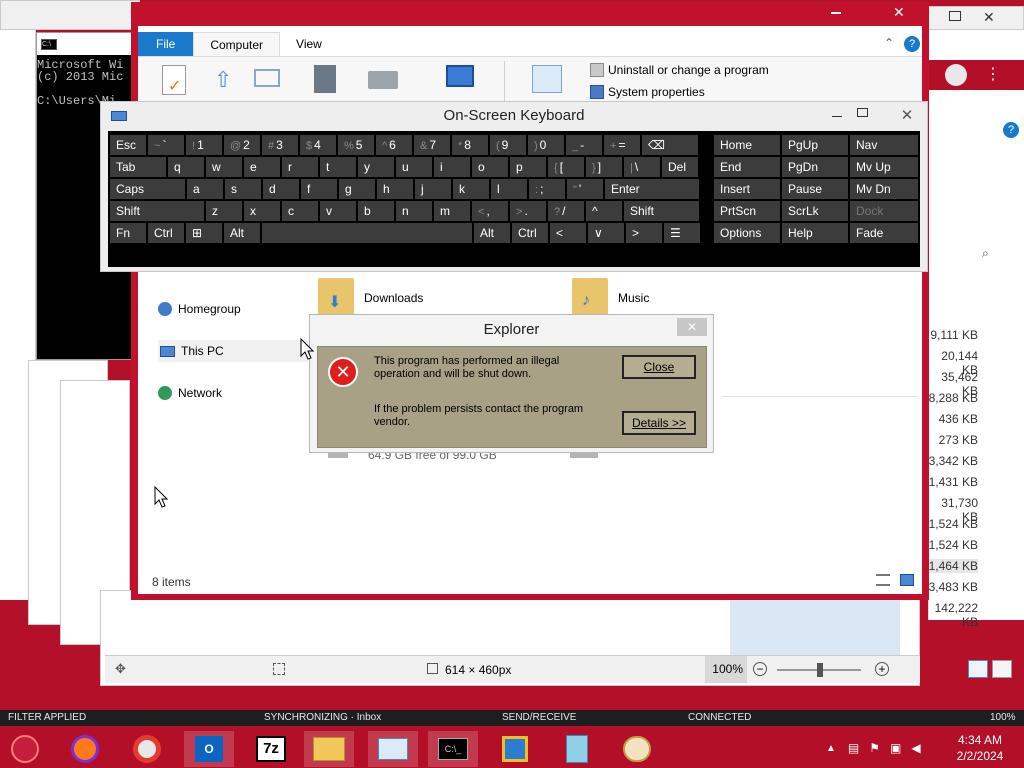  I want to click on osk-key: d, so click(281, 189).